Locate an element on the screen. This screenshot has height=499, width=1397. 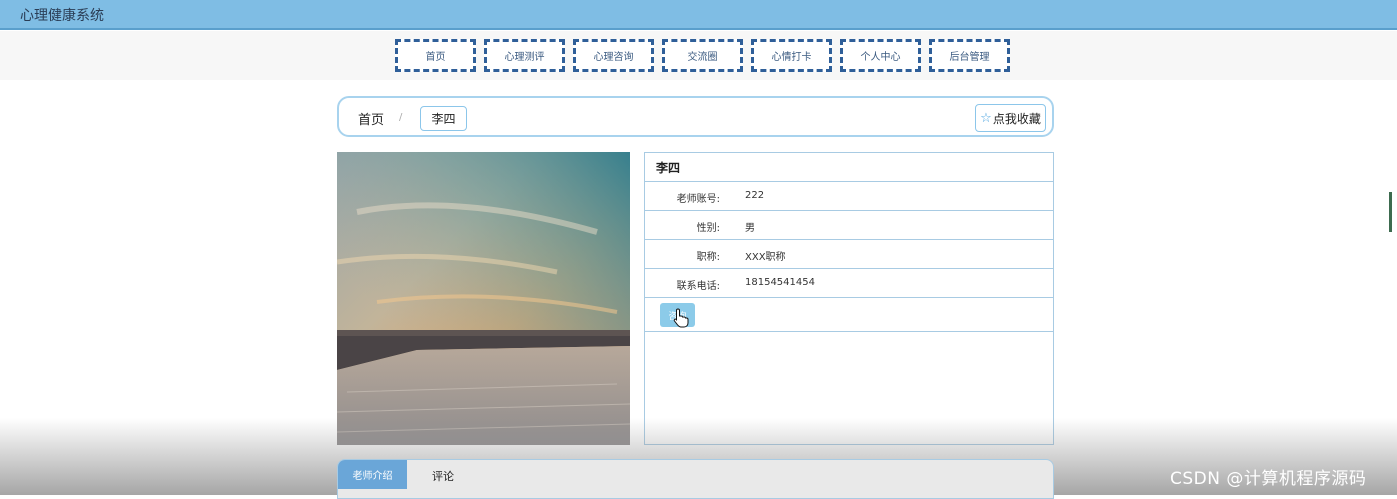
title-label: 职称: is located at coordinates (708, 257).